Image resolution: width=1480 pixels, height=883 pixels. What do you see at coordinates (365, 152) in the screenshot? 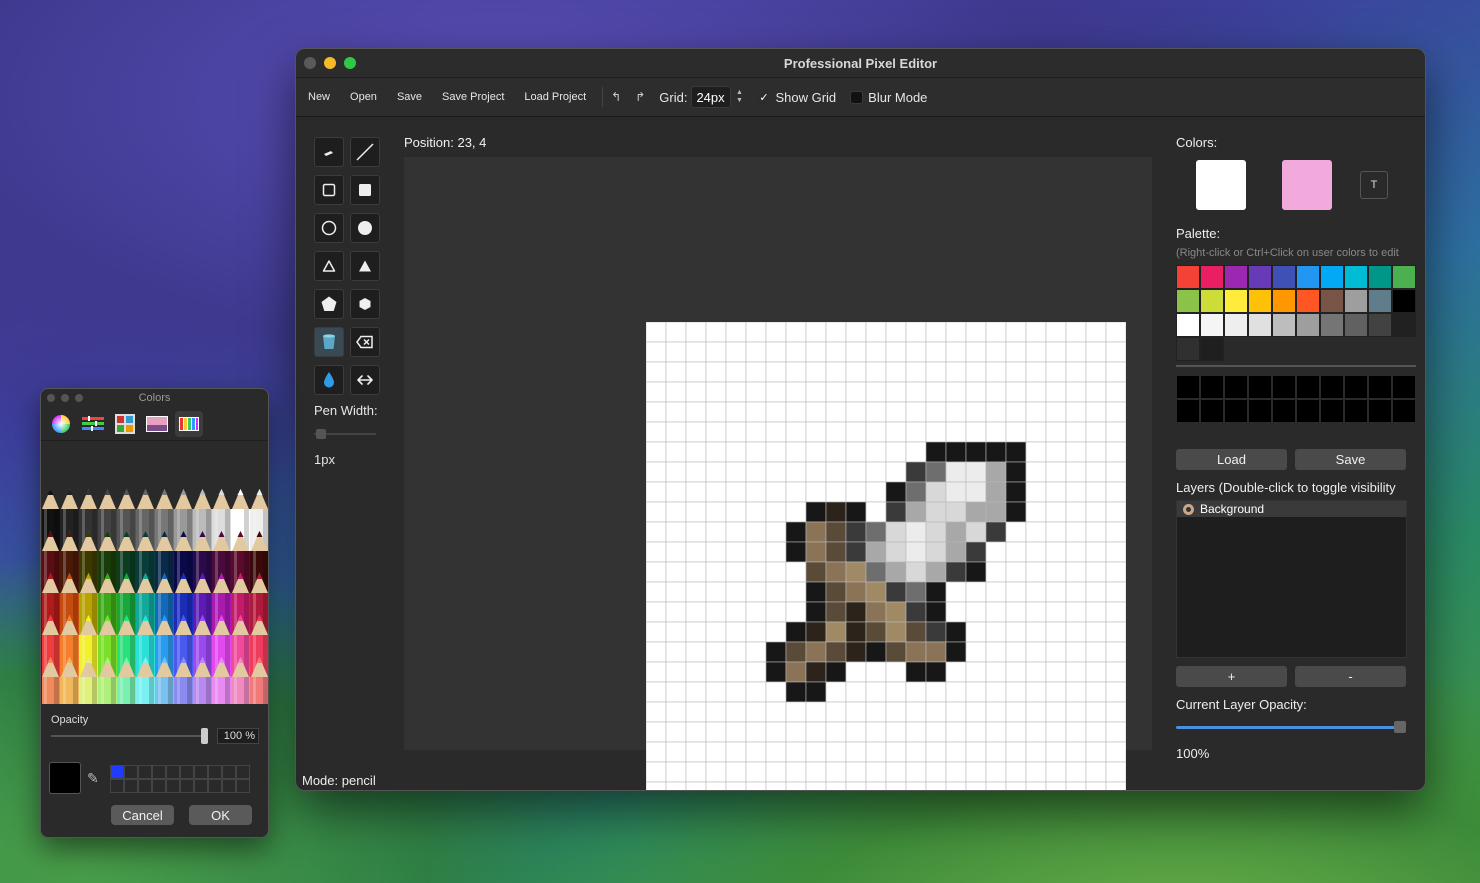
I see `line-icon` at bounding box center [365, 152].